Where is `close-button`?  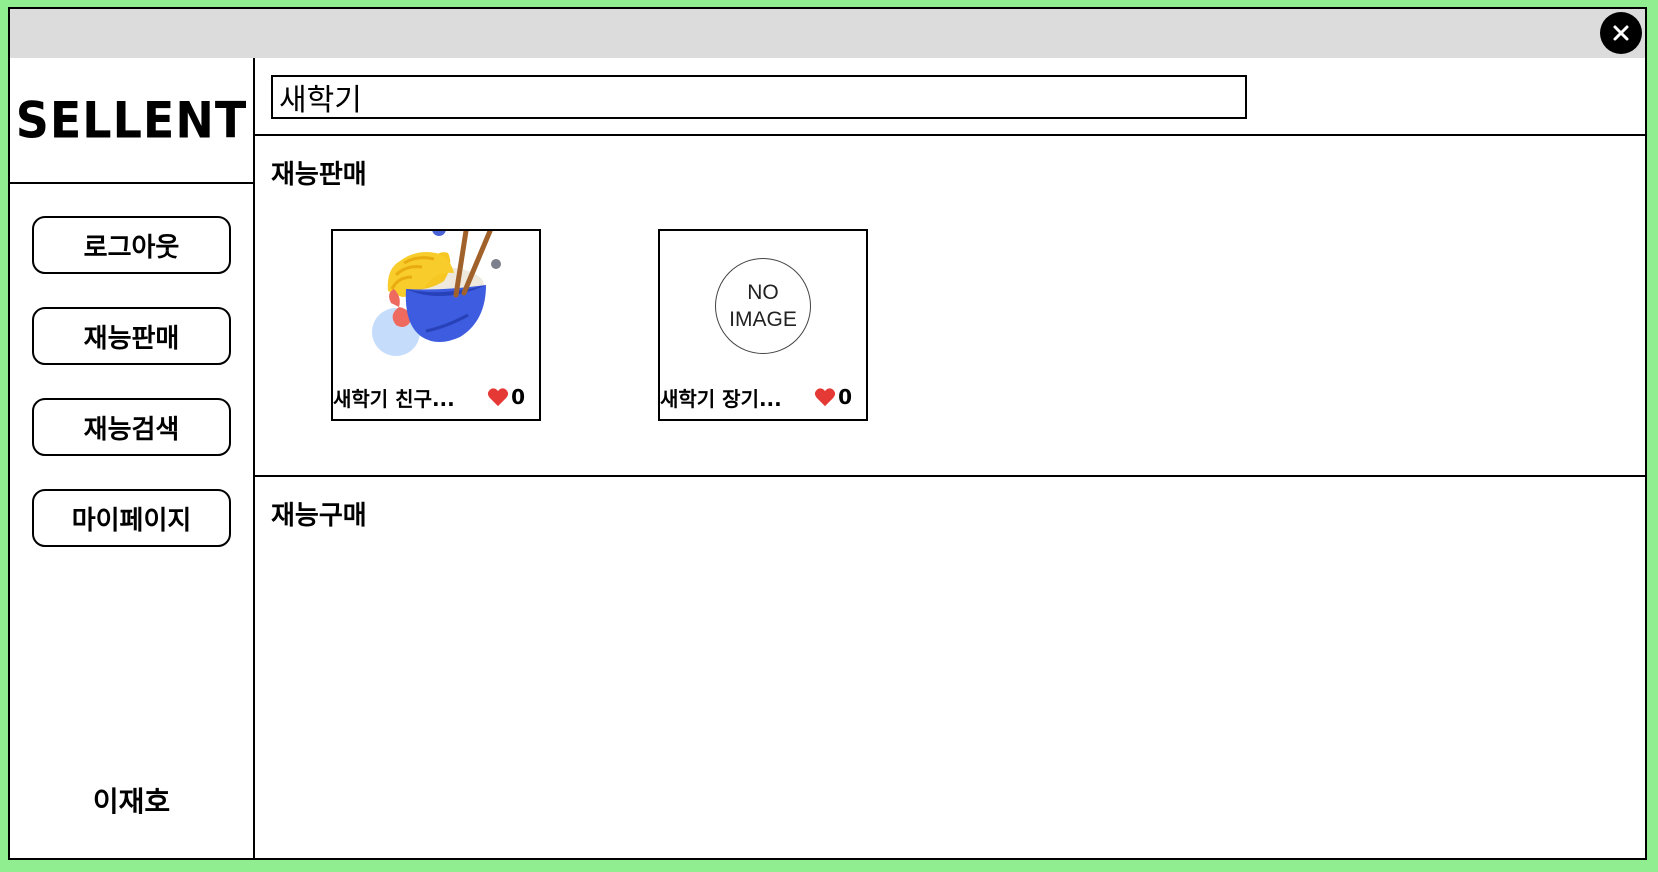 close-button is located at coordinates (1621, 33).